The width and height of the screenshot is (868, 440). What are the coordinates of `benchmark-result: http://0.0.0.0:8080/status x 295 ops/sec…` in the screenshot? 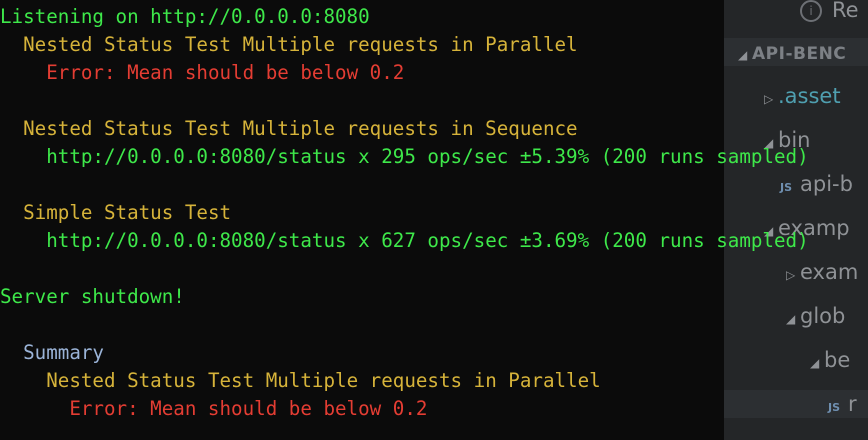 It's located at (427, 156).